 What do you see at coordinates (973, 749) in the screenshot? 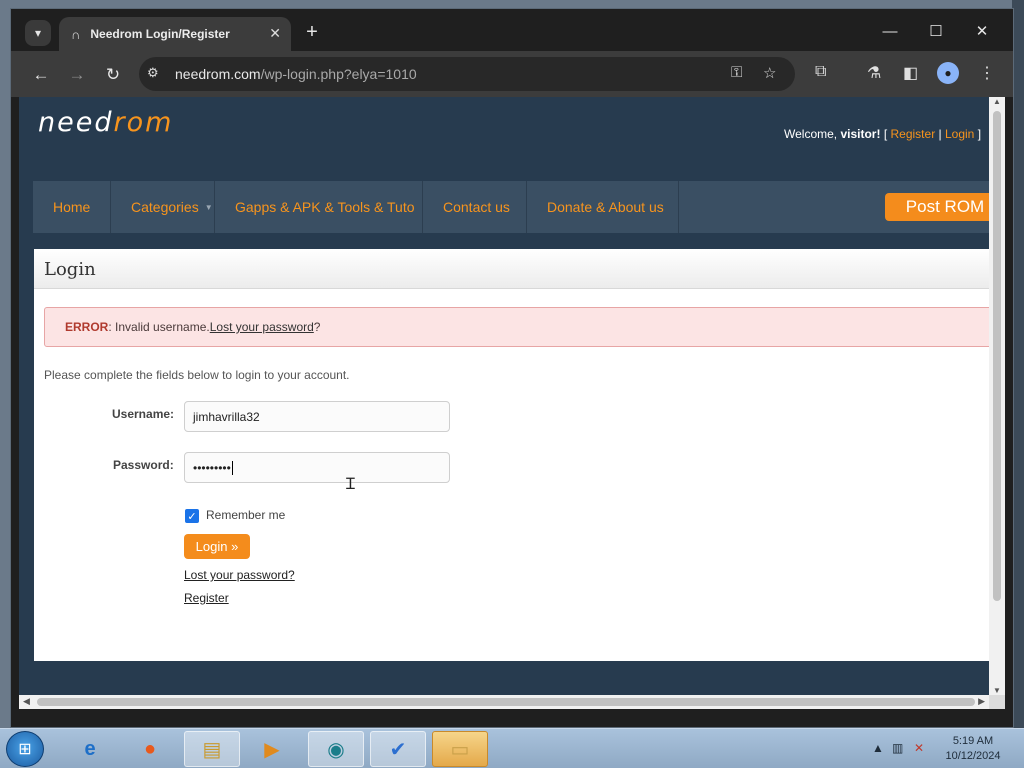
I see `clock: 5:19 AM 10/12/2024` at bounding box center [973, 749].